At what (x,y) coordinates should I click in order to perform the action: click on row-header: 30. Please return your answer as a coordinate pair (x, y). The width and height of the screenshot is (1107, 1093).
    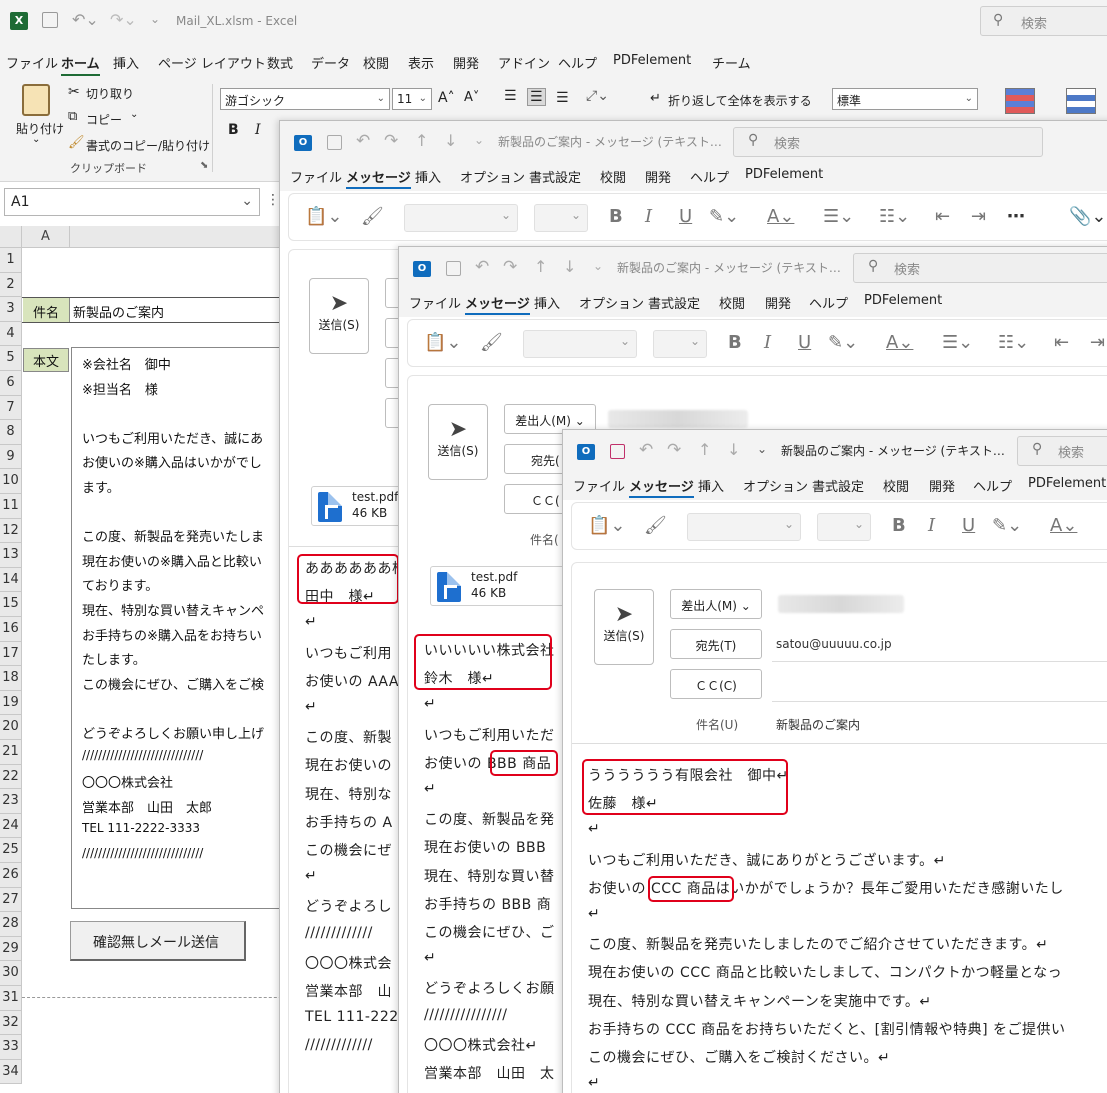
    Looking at the image, I should click on (11, 973).